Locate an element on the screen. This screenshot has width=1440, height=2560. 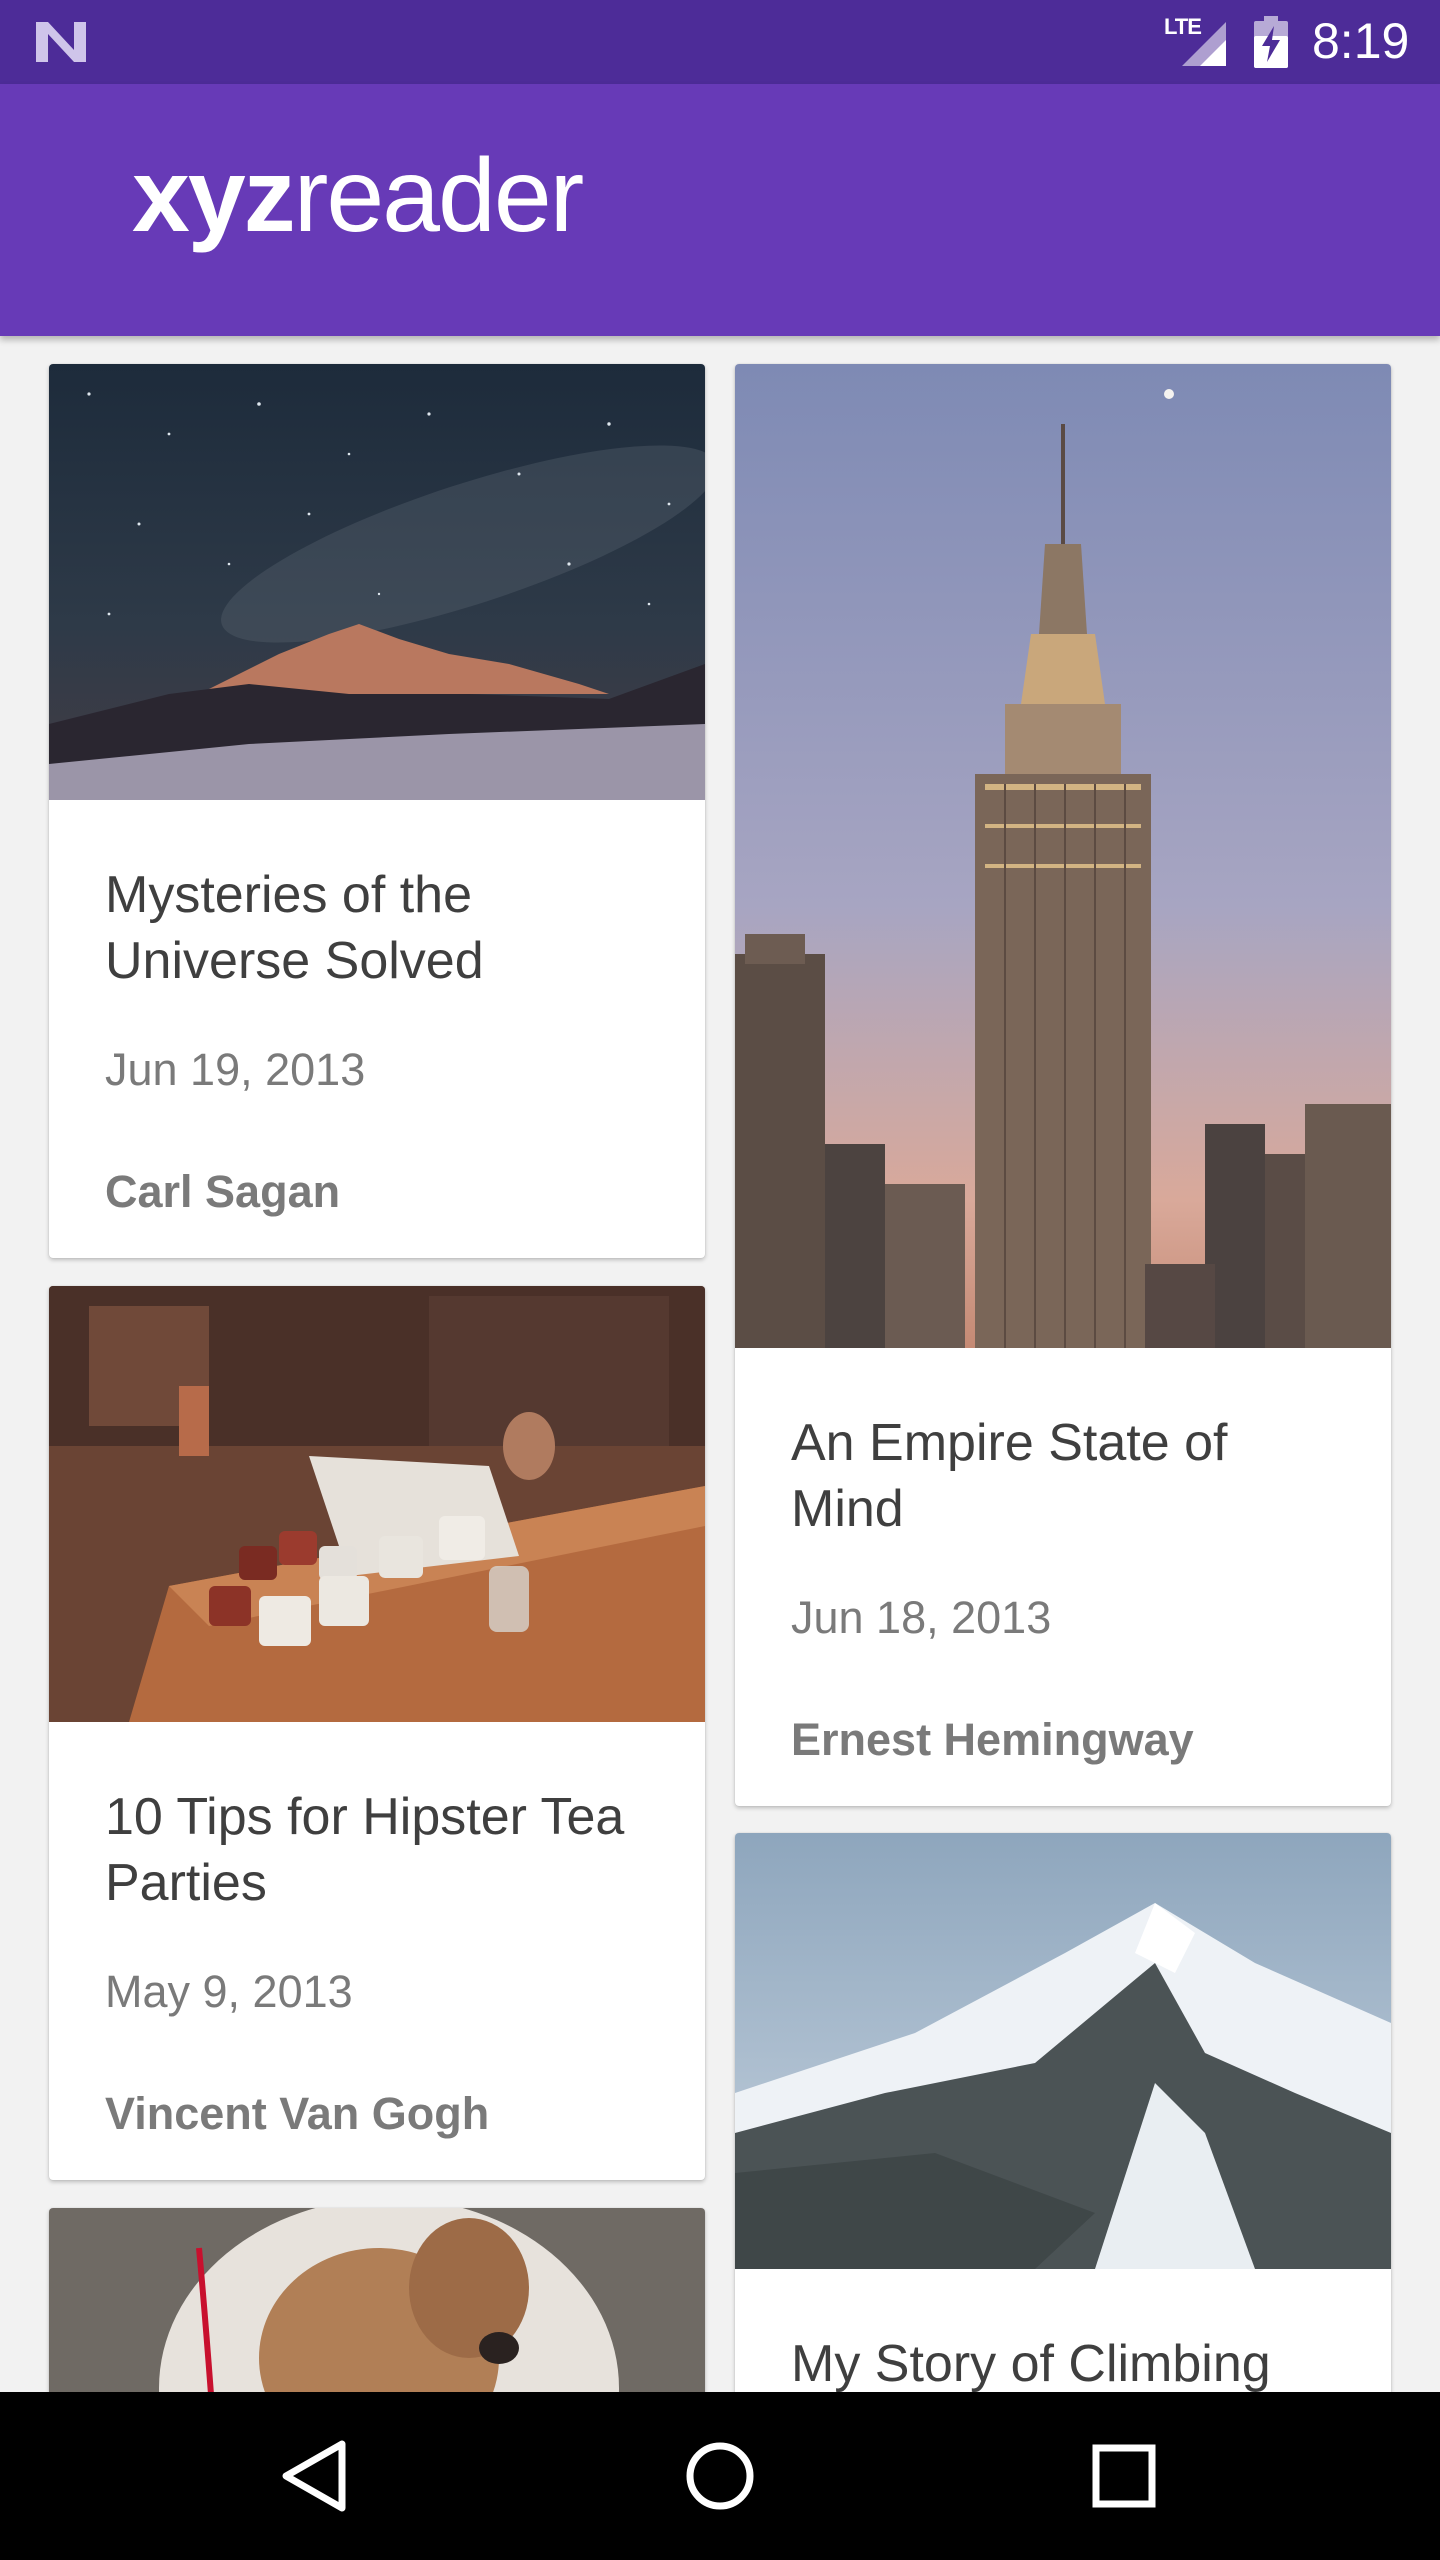
article-card is located at coordinates (377, 2300).